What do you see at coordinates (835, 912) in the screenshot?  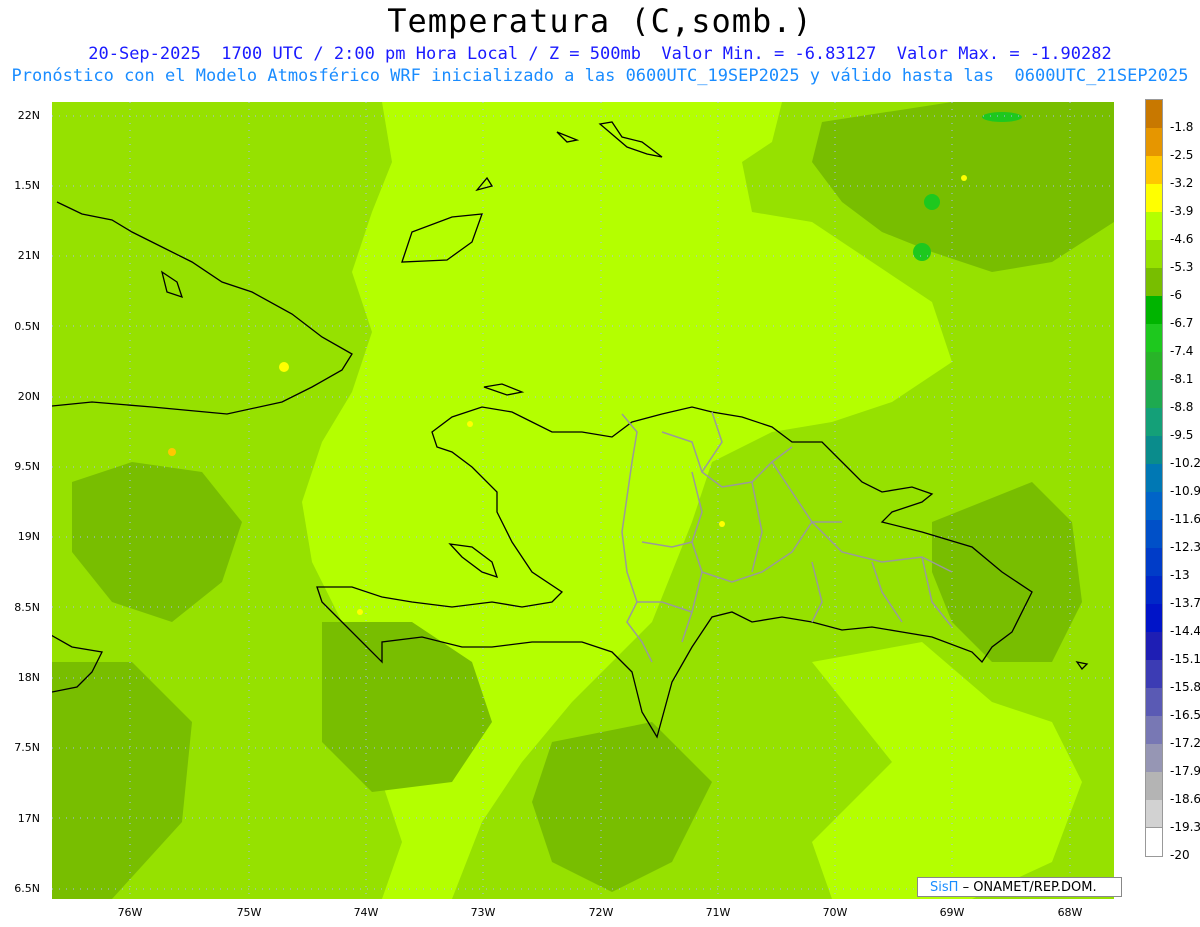 I see `x-tick-label: 70W` at bounding box center [835, 912].